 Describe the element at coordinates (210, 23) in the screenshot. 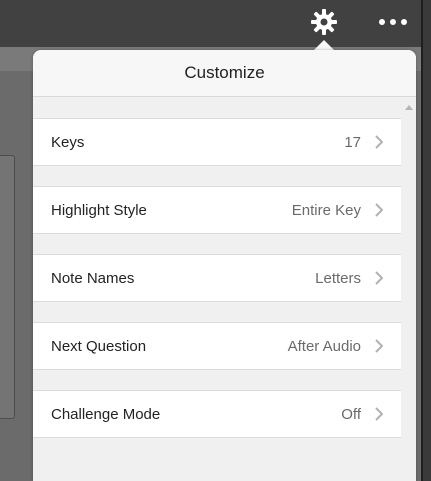

I see `top-bar` at that location.